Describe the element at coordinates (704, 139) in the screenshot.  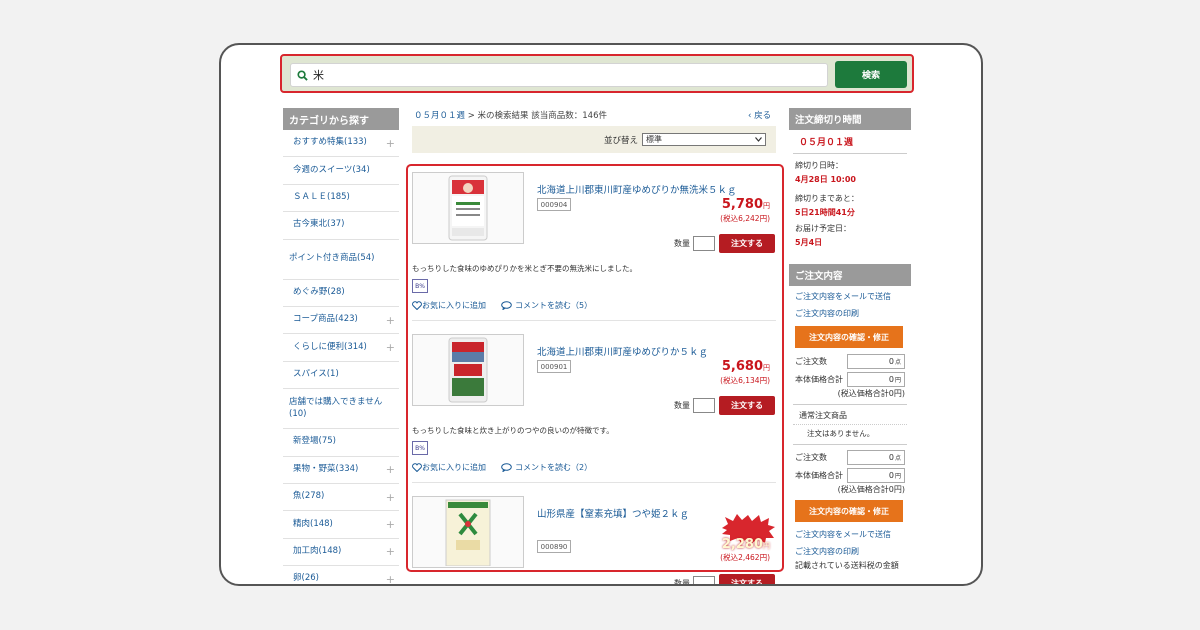
I see `sort-select: 標準` at that location.